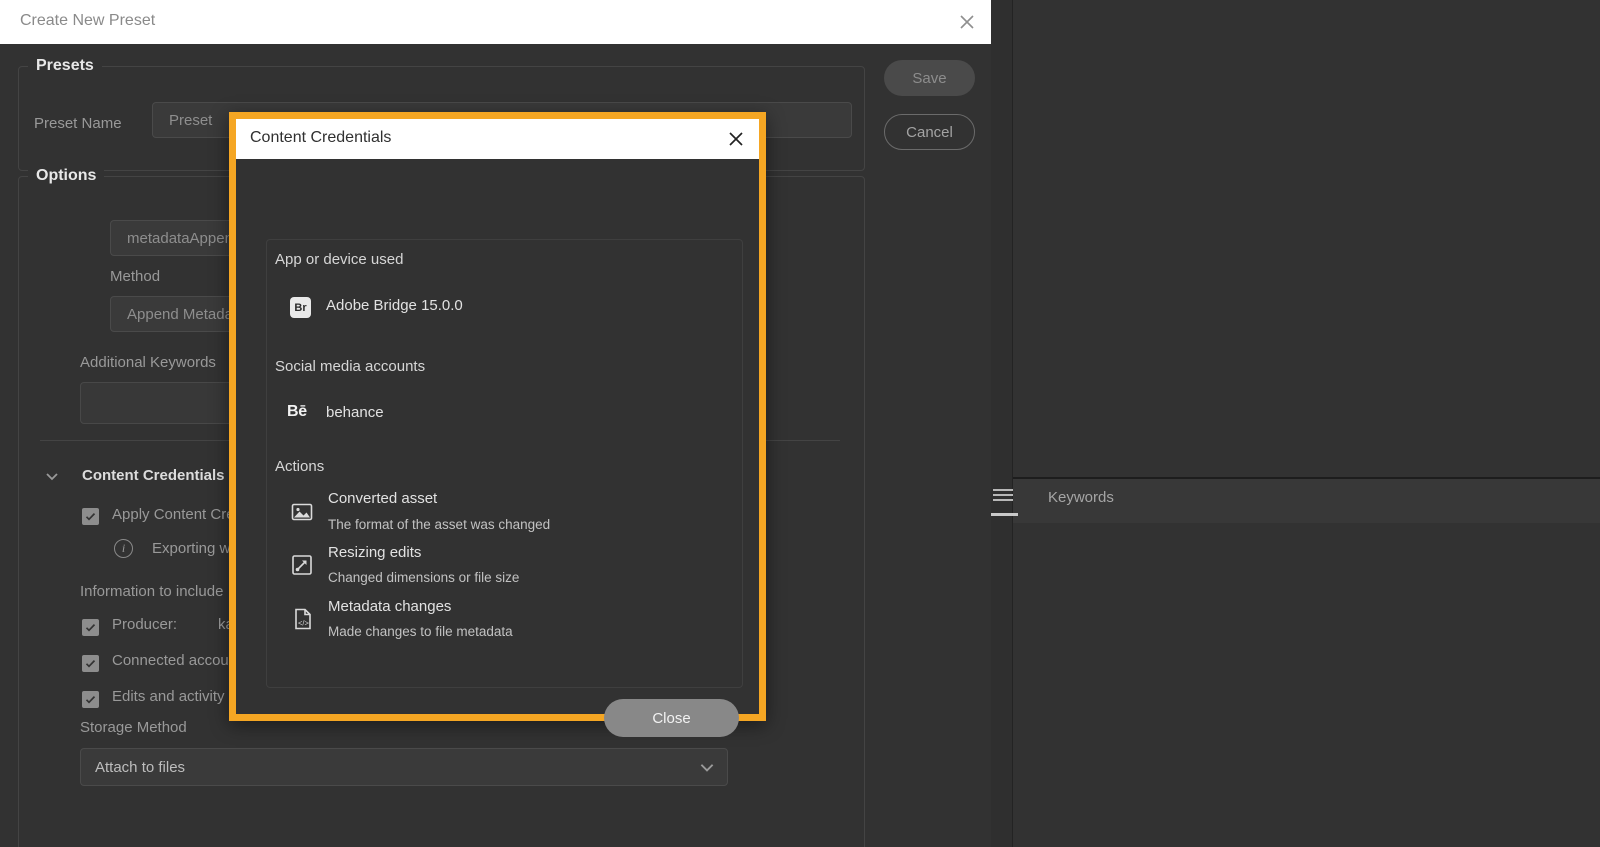 This screenshot has height=847, width=1600. What do you see at coordinates (52, 478) in the screenshot?
I see `chevron-down-icon` at bounding box center [52, 478].